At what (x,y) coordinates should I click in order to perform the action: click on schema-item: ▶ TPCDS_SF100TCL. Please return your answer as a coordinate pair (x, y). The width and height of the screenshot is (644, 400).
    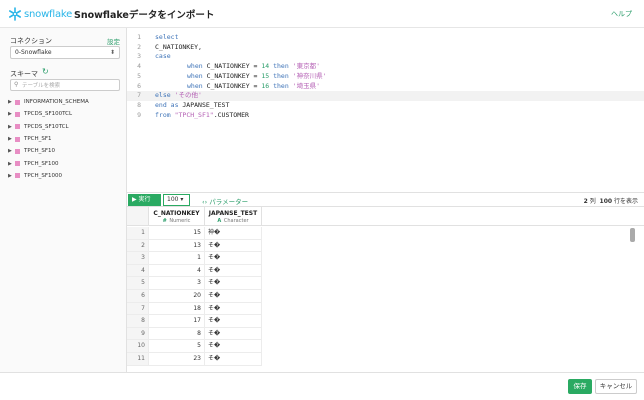
    Looking at the image, I should click on (48, 114).